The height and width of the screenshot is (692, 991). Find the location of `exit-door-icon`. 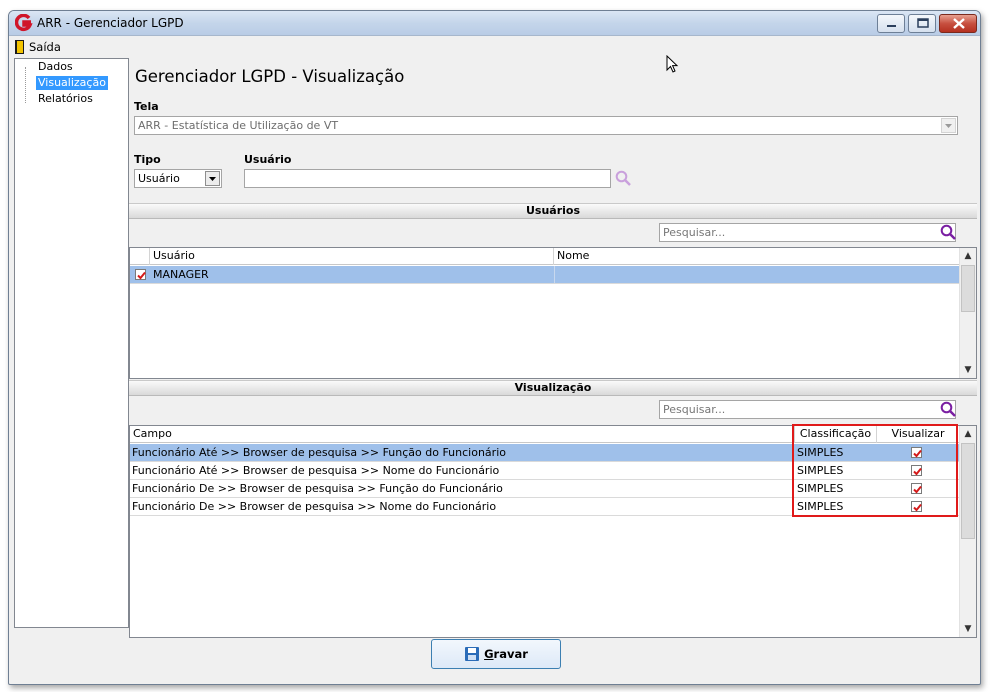

exit-door-icon is located at coordinates (19, 47).